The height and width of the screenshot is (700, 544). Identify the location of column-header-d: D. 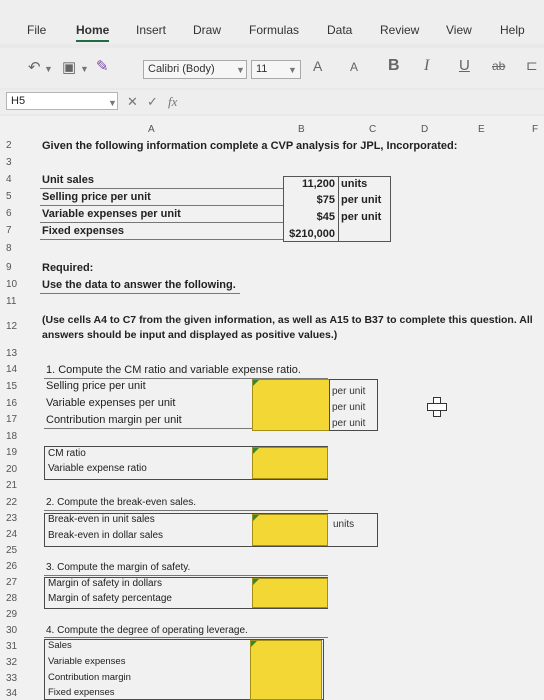
(424, 129).